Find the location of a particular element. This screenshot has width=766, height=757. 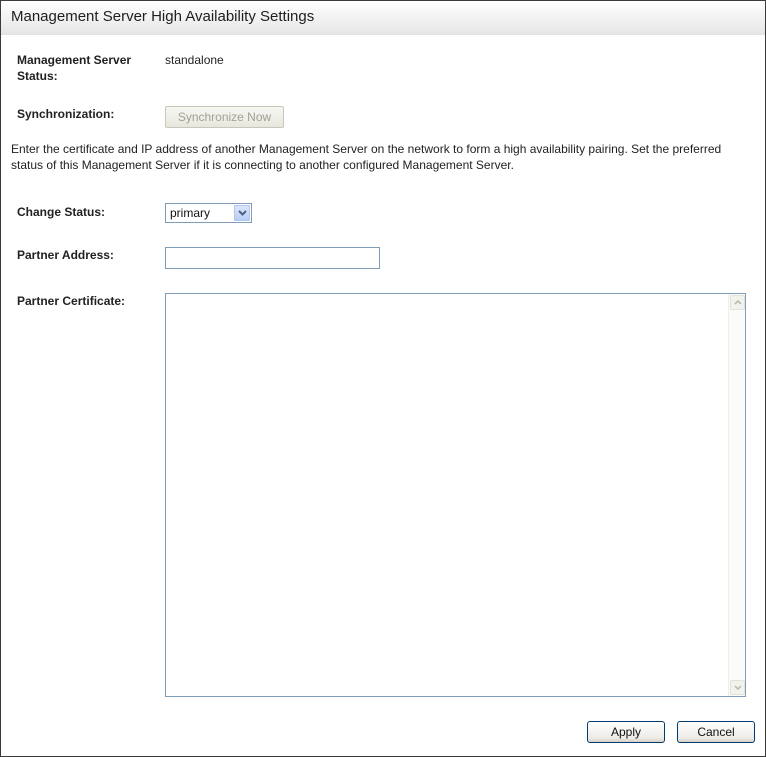

partner-address-label: Partner Address: is located at coordinates (65, 255).